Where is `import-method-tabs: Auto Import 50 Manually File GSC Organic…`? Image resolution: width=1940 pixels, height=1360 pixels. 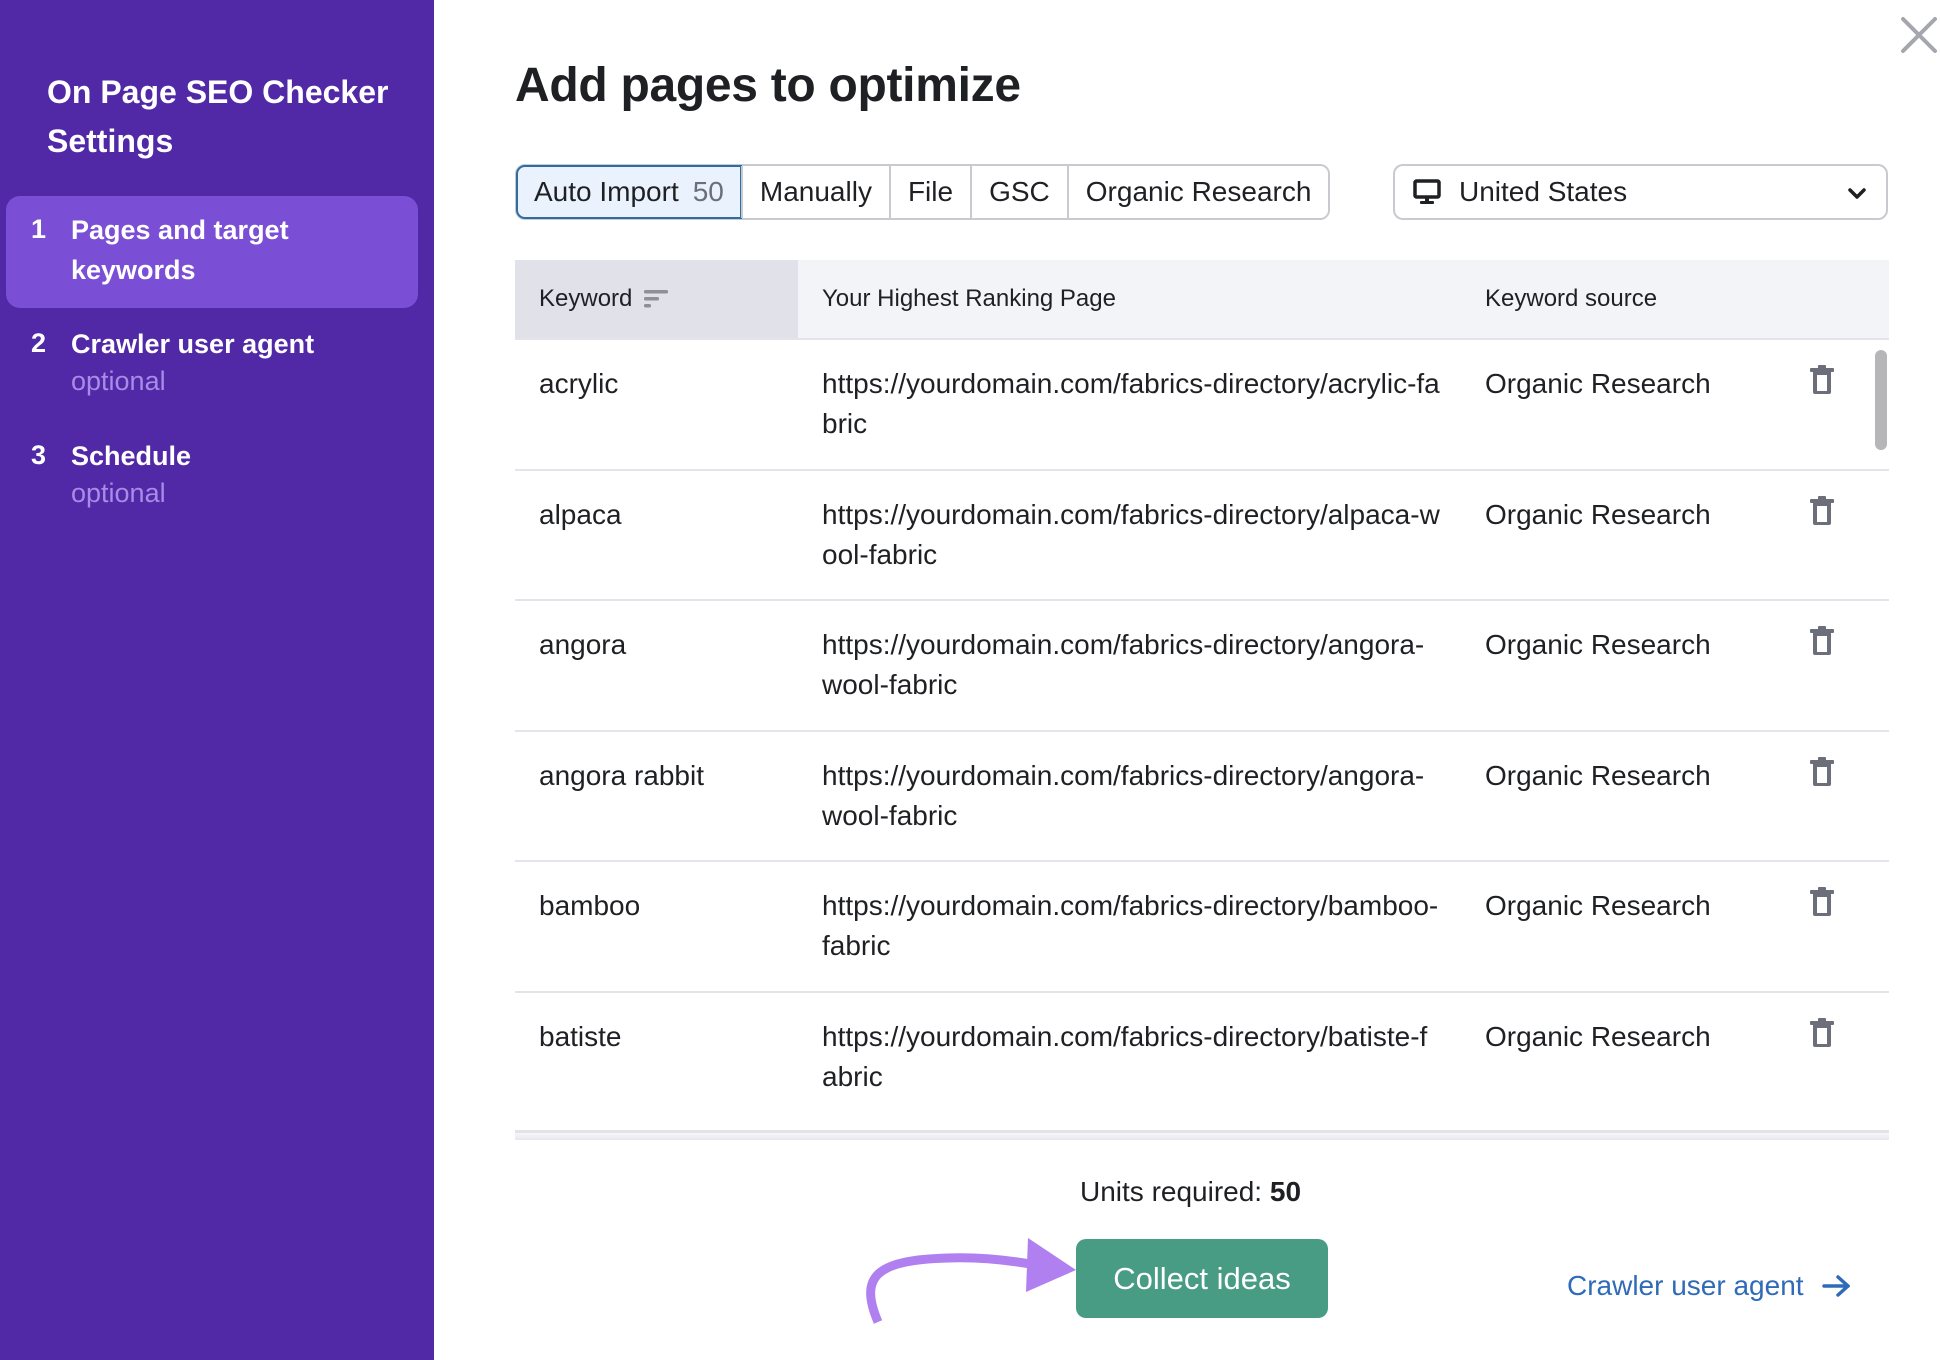 import-method-tabs: Auto Import 50 Manually File GSC Organic… is located at coordinates (923, 192).